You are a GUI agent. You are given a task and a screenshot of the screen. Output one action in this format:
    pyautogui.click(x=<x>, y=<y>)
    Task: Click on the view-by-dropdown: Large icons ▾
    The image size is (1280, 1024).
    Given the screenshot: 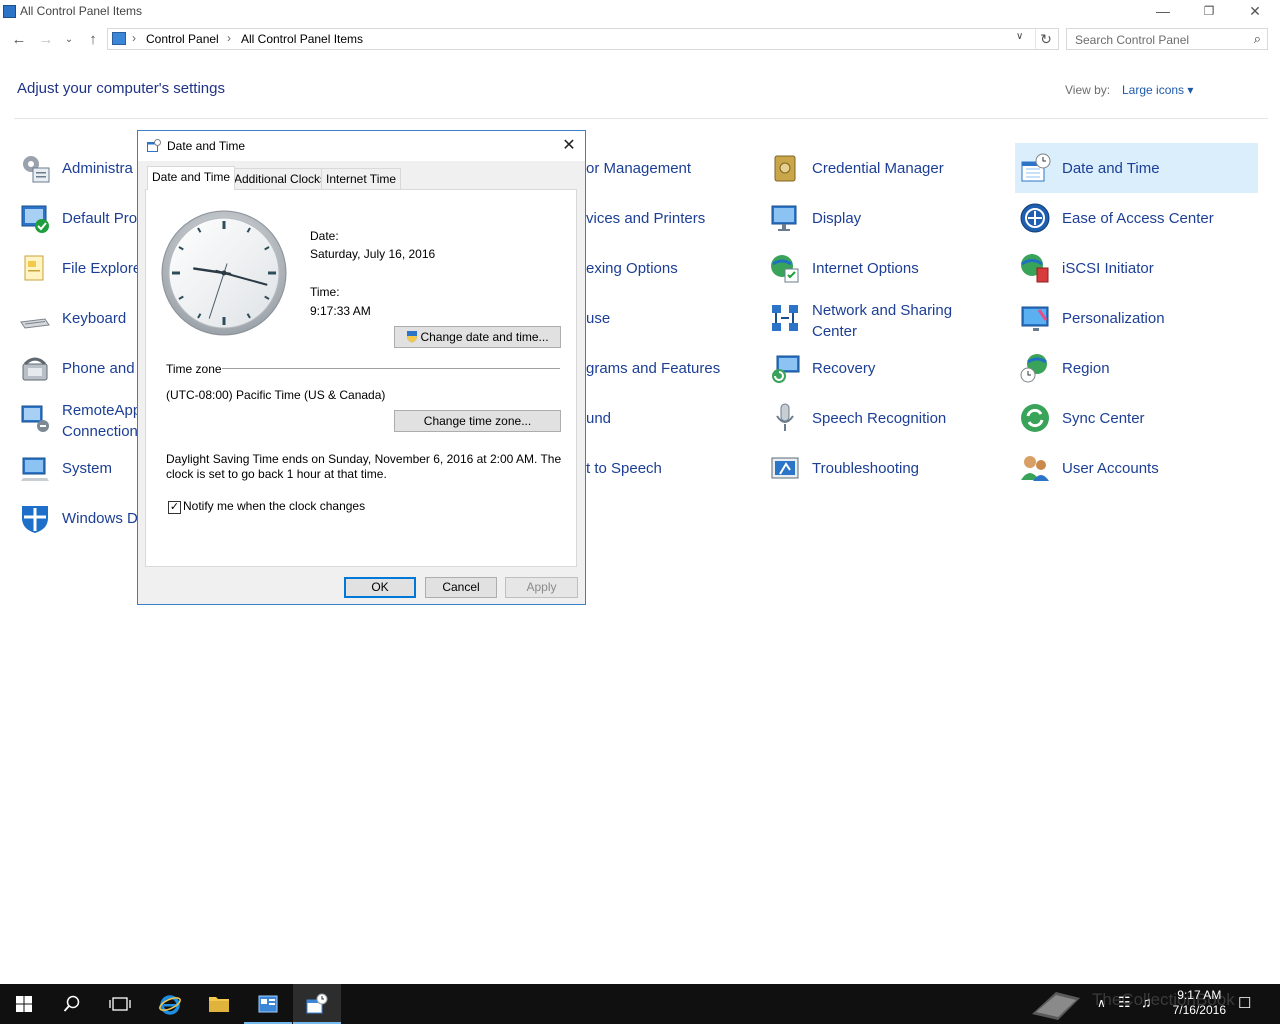 What is the action you would take?
    pyautogui.click(x=1157, y=90)
    